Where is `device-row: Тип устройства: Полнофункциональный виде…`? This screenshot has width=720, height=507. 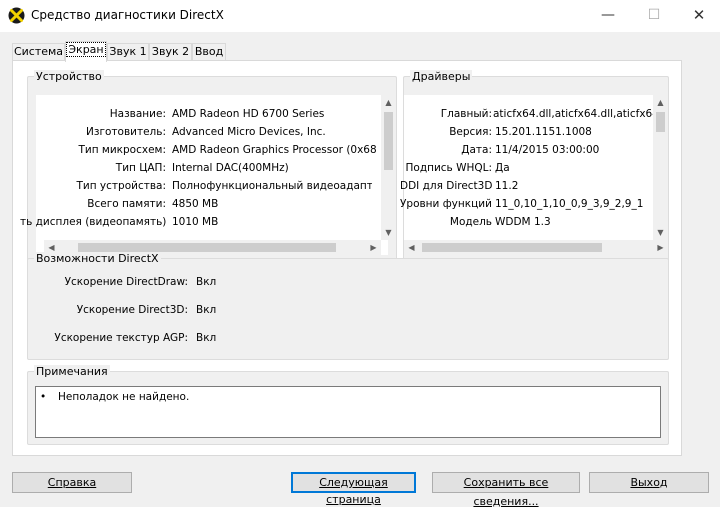 device-row: Тип устройства: Полнофункциональный виде… is located at coordinates (224, 186).